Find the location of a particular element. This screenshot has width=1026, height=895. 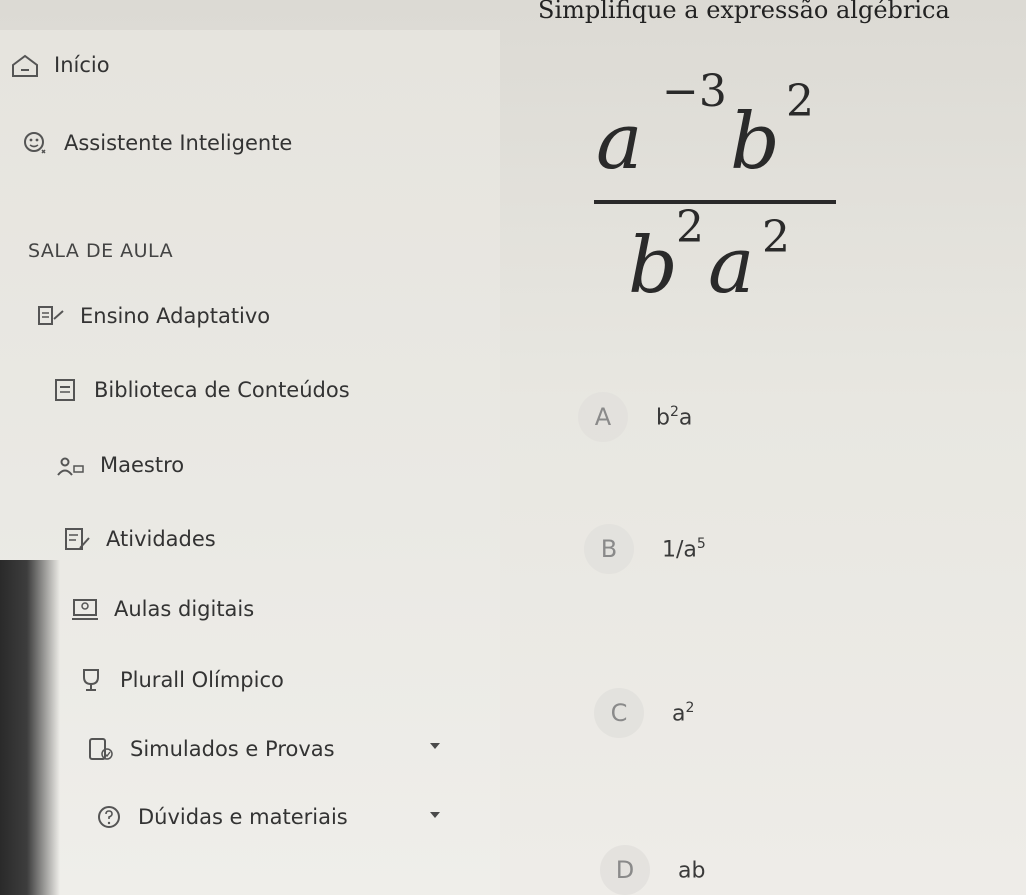

maestro-icon is located at coordinates (71, 465).